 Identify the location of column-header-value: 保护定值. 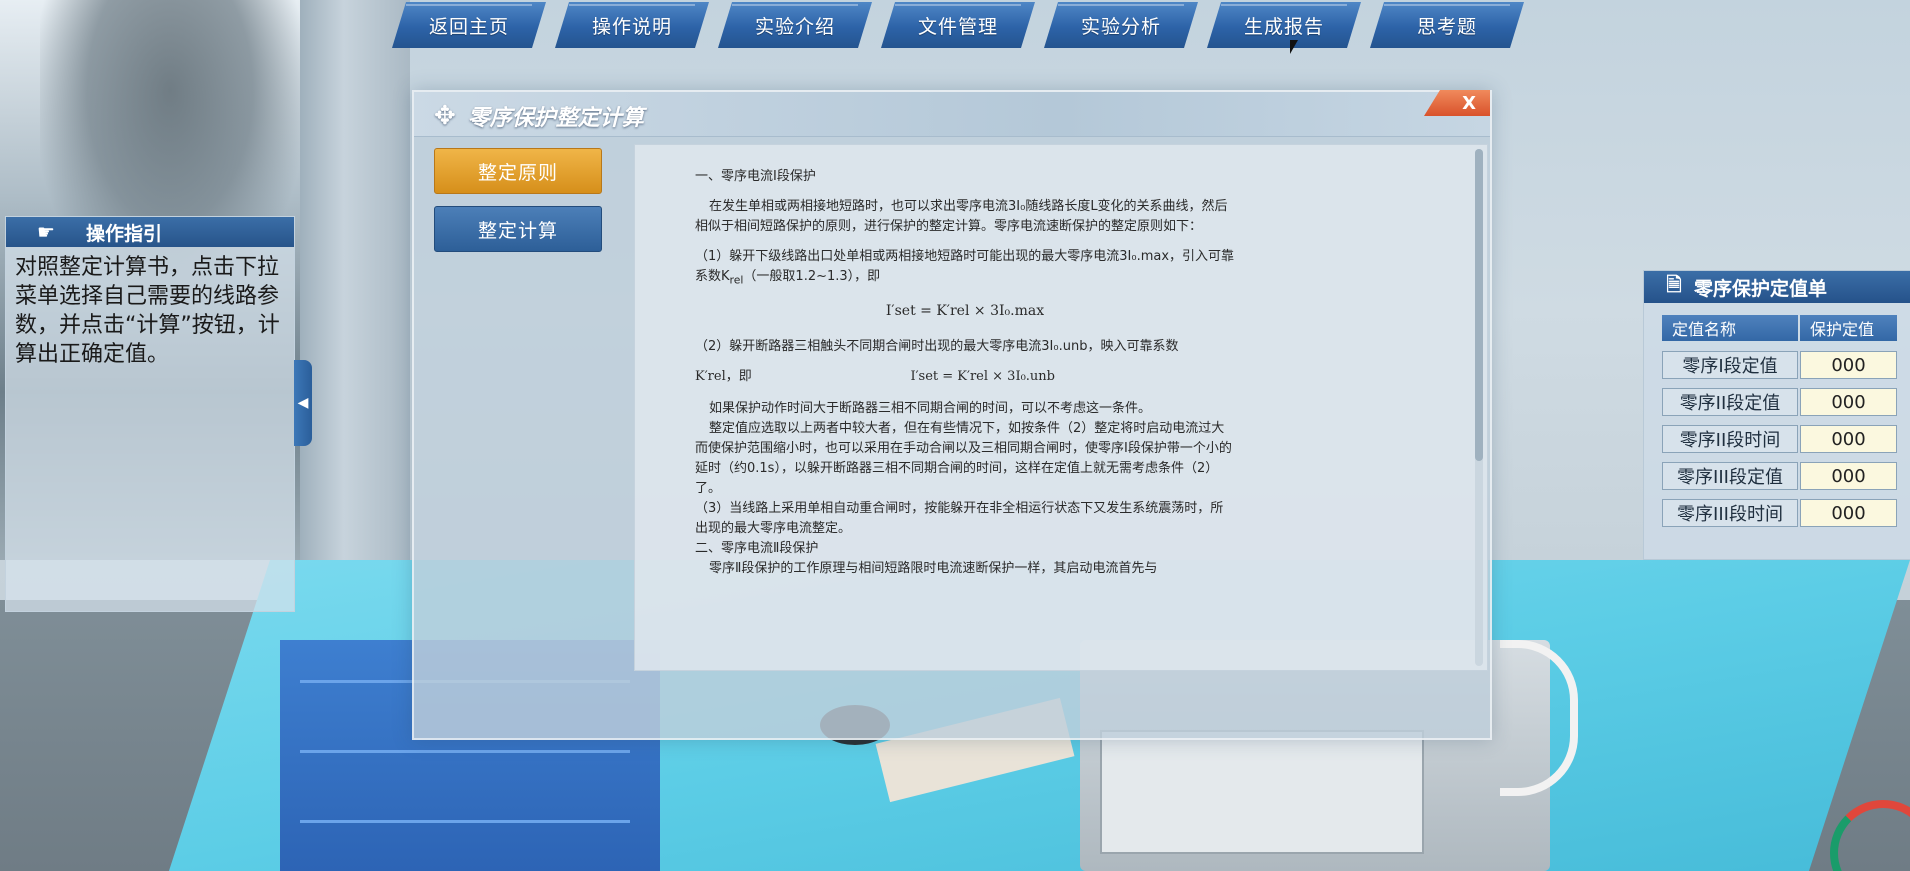
(1848, 328).